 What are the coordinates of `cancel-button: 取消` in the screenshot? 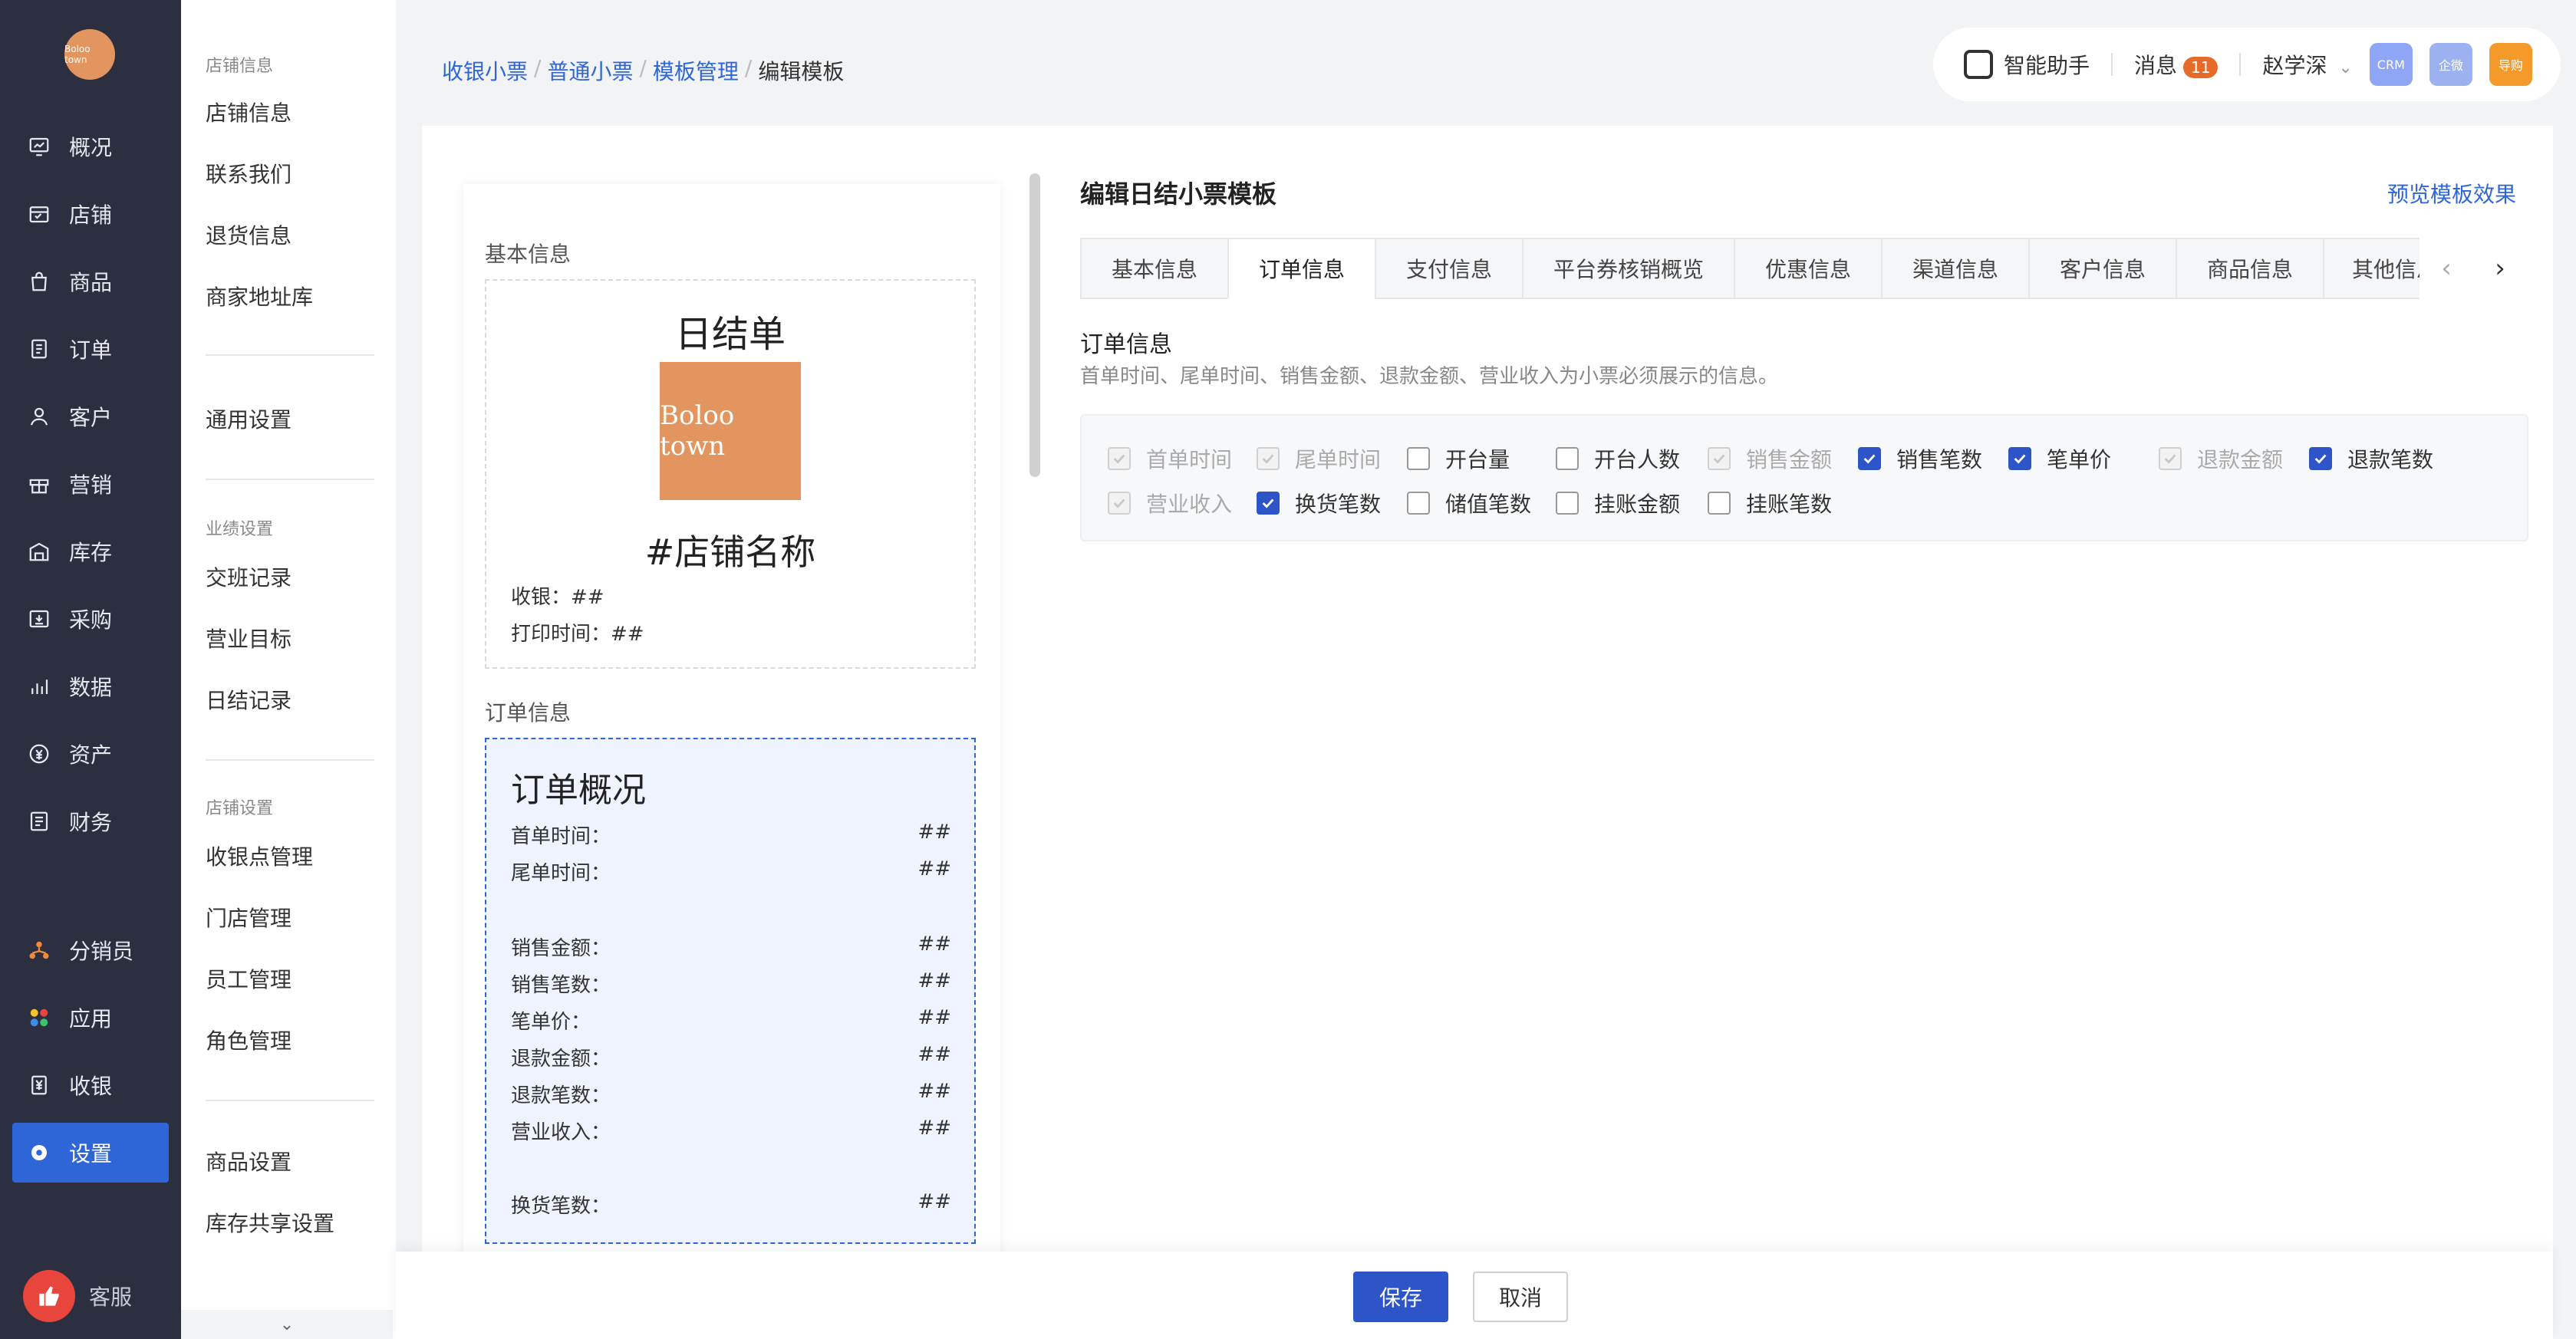 It's located at (1520, 1297).